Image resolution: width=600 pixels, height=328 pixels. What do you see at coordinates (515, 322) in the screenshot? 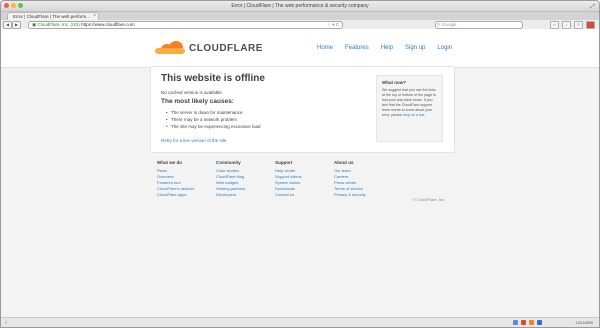
I see `addon-status-icon` at bounding box center [515, 322].